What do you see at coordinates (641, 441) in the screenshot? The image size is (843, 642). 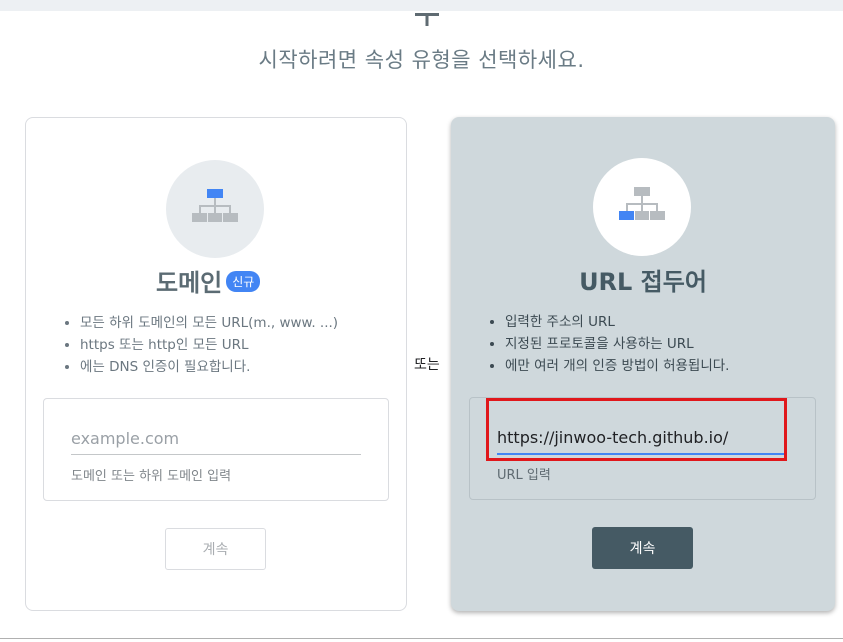 I see `url-input` at bounding box center [641, 441].